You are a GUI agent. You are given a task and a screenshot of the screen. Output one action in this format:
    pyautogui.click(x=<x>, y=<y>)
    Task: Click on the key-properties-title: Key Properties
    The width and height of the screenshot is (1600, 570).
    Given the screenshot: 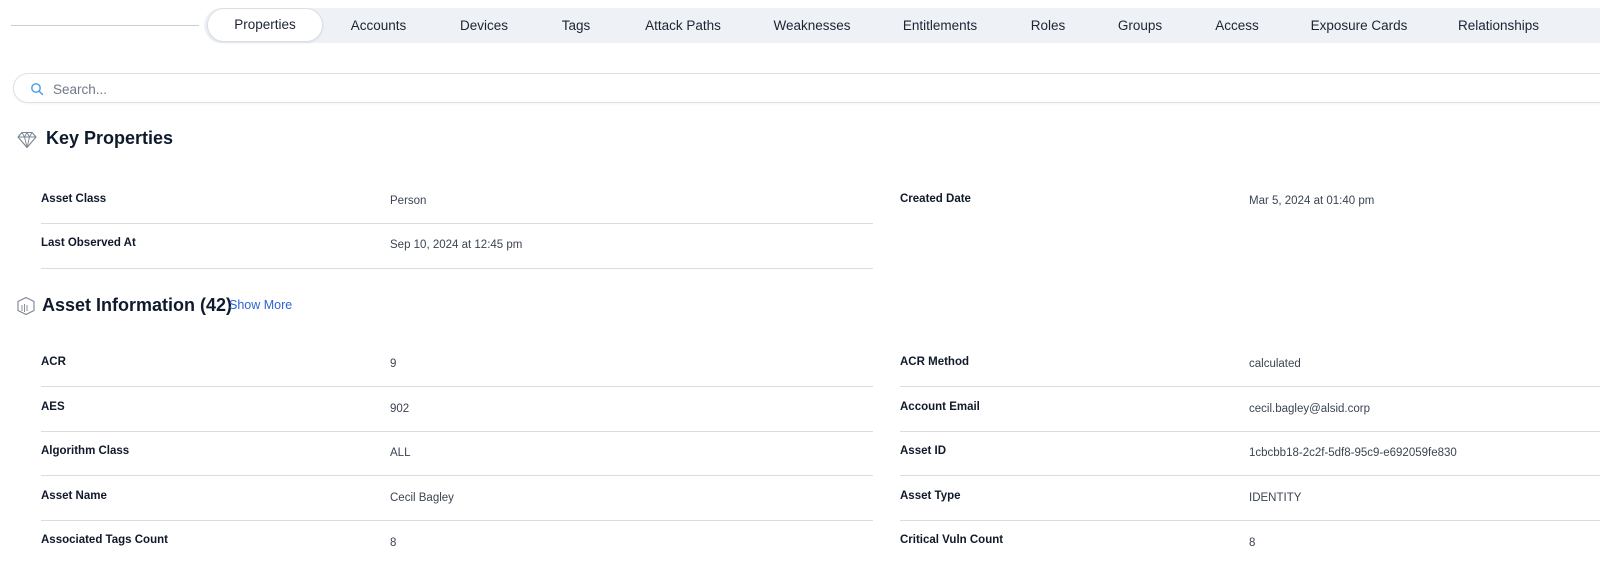 What is the action you would take?
    pyautogui.click(x=110, y=138)
    